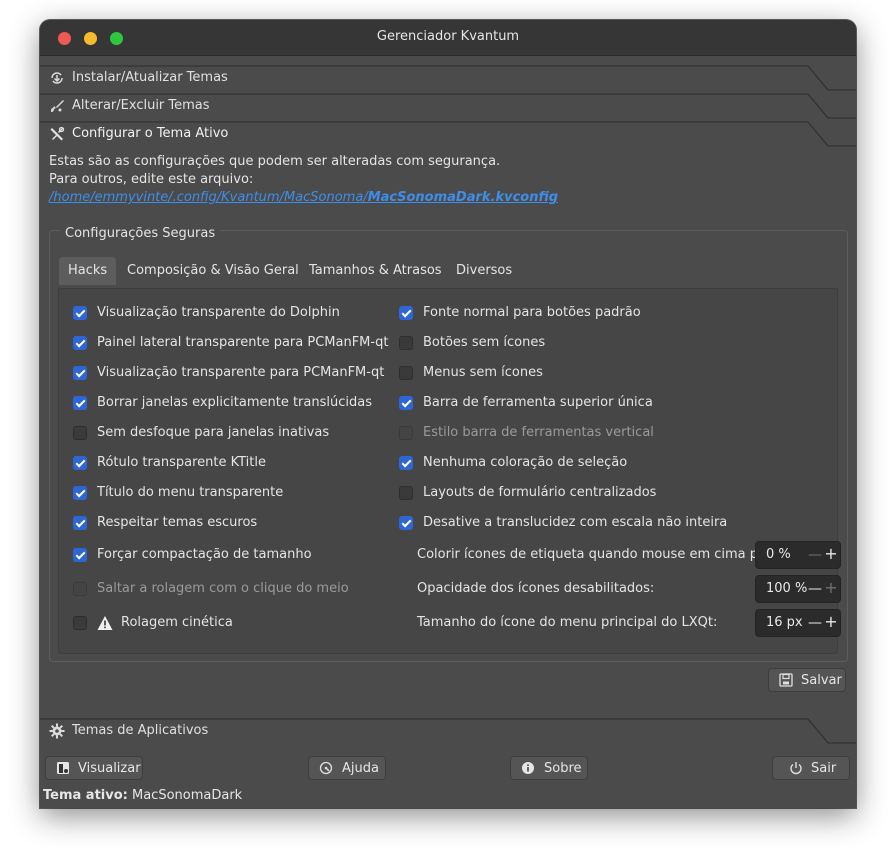 This screenshot has height=866, width=896. I want to click on check-label: Sem desfoque para janelas inativas, so click(213, 432).